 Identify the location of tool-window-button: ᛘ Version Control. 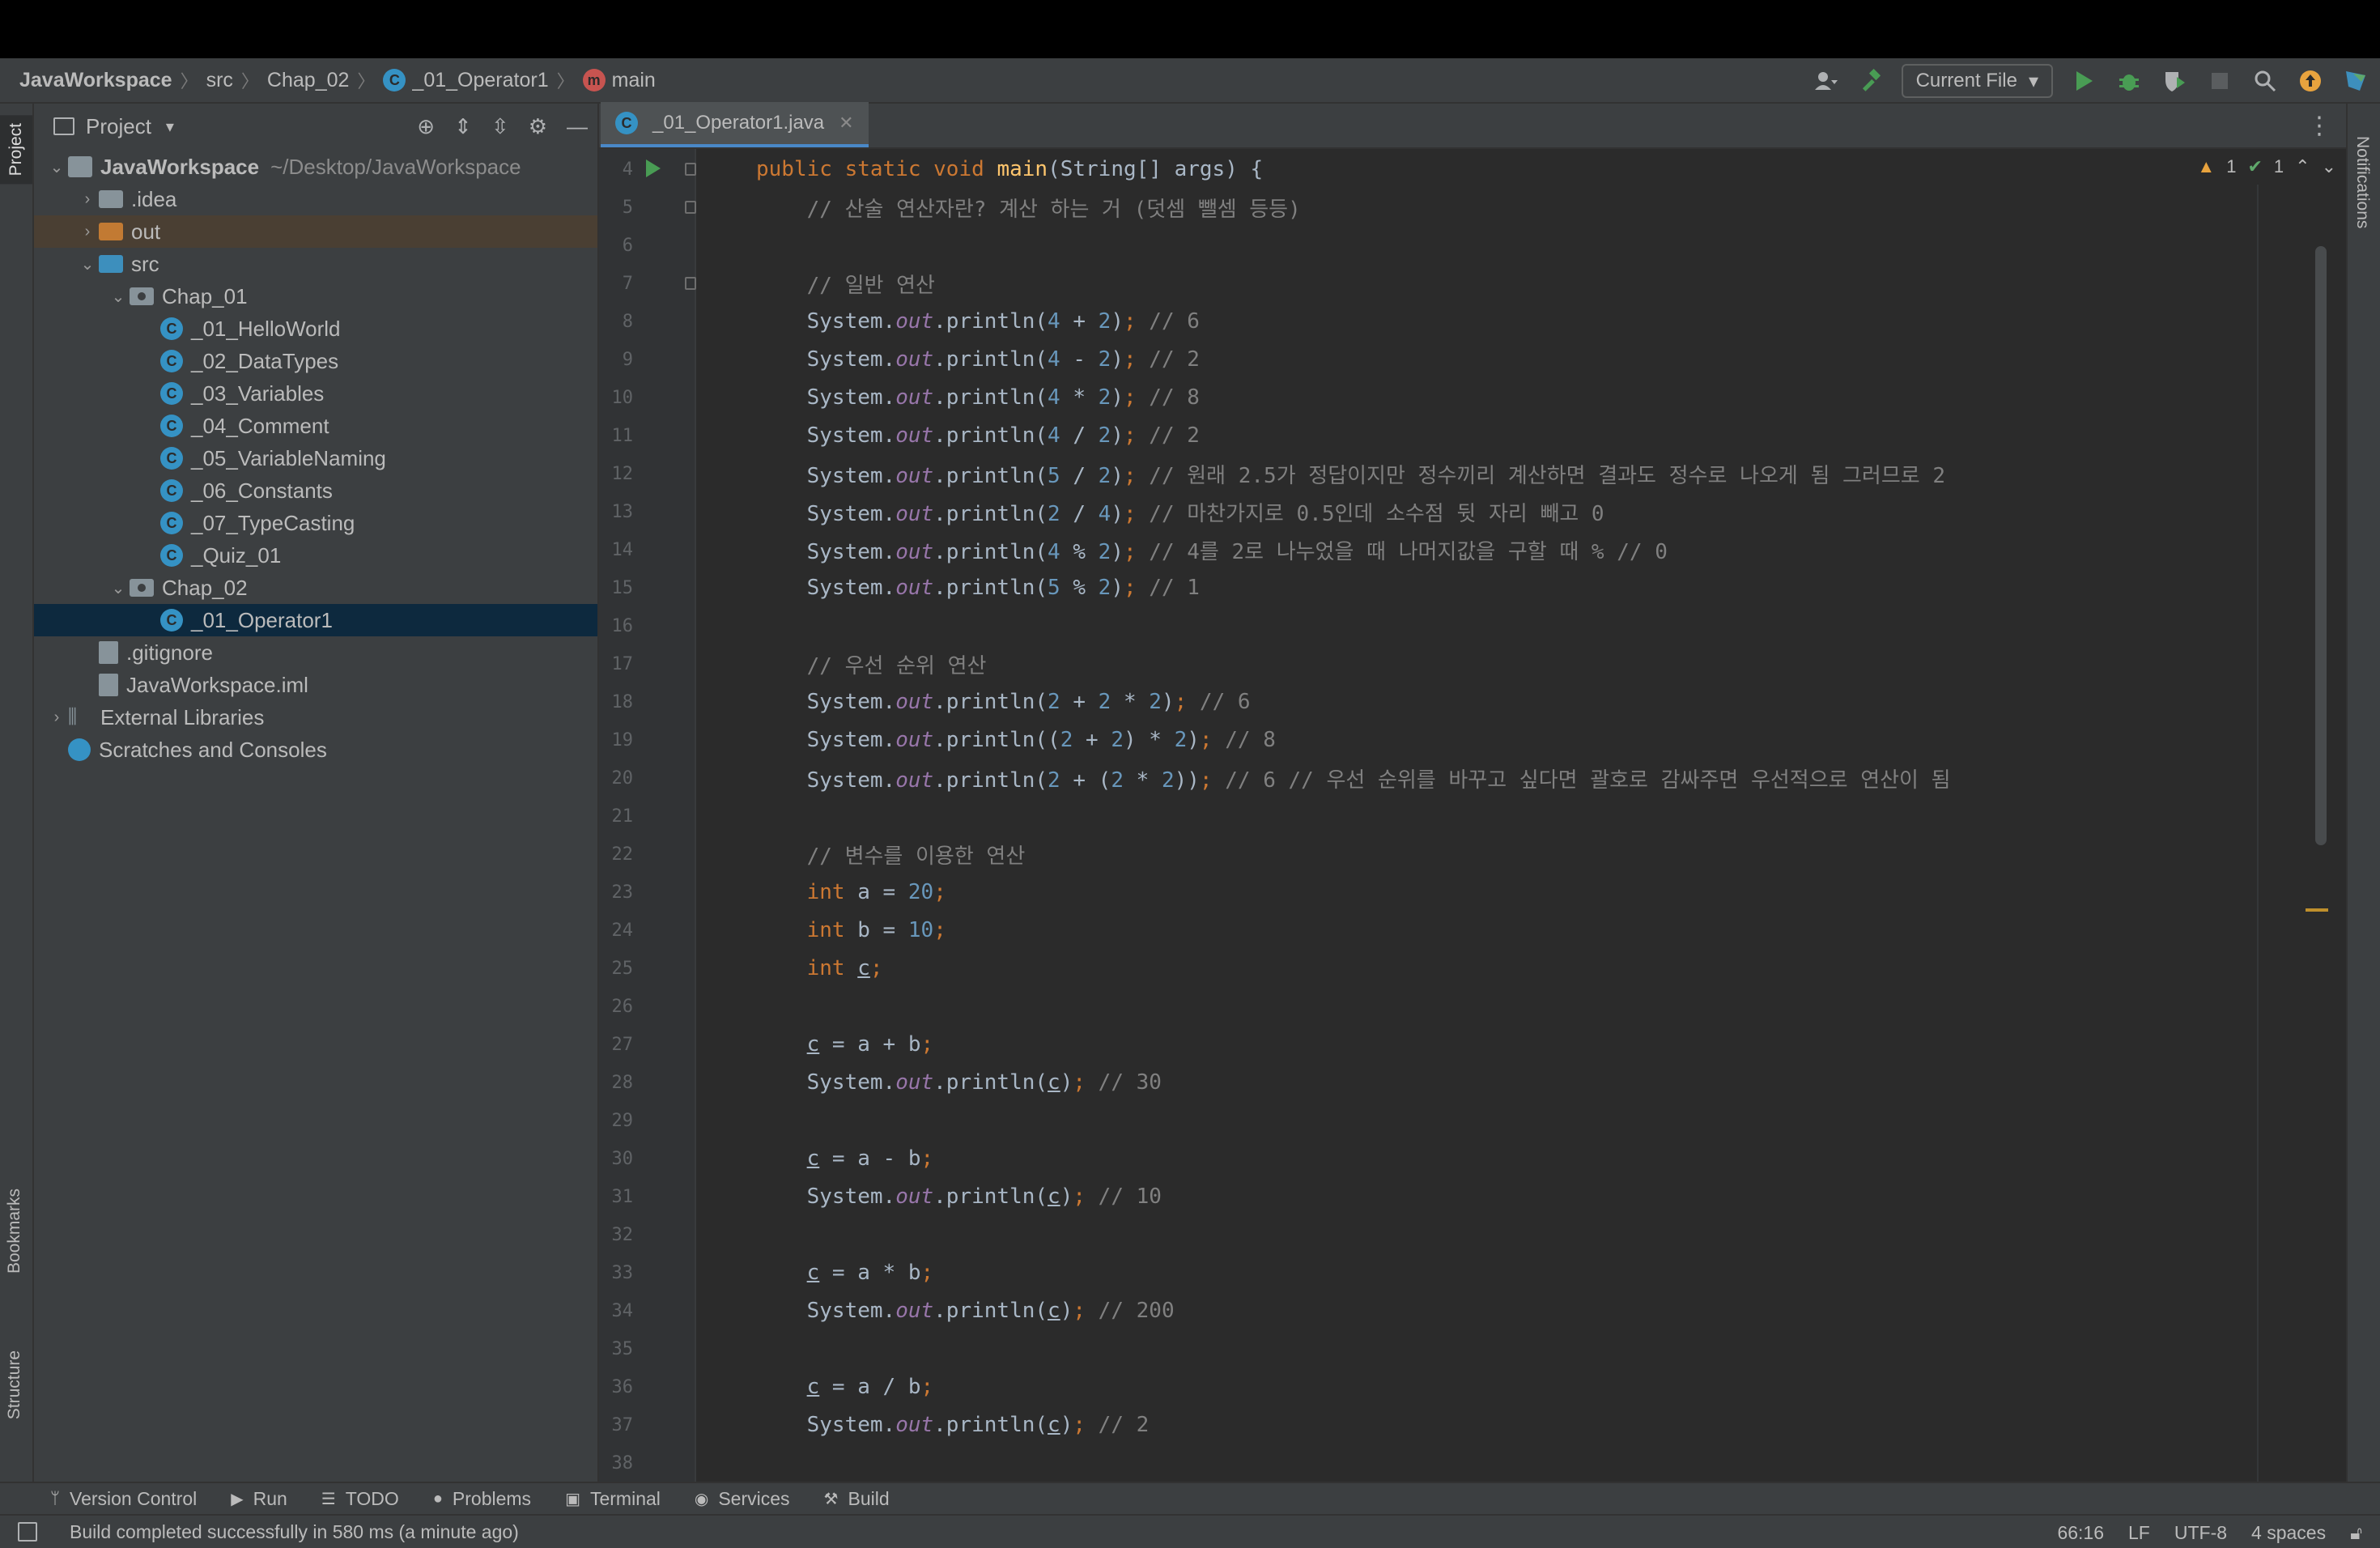
(123, 1499).